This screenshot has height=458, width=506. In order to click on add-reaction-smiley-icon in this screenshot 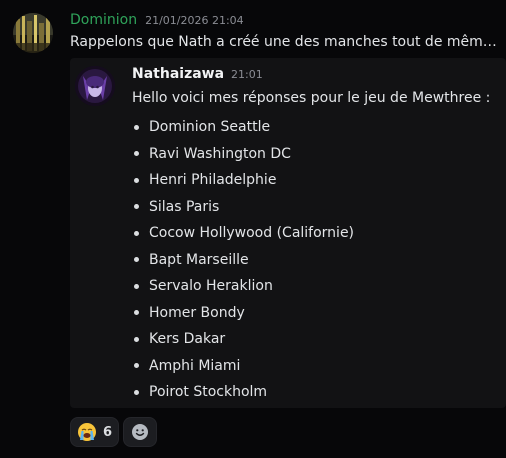, I will do `click(140, 432)`.